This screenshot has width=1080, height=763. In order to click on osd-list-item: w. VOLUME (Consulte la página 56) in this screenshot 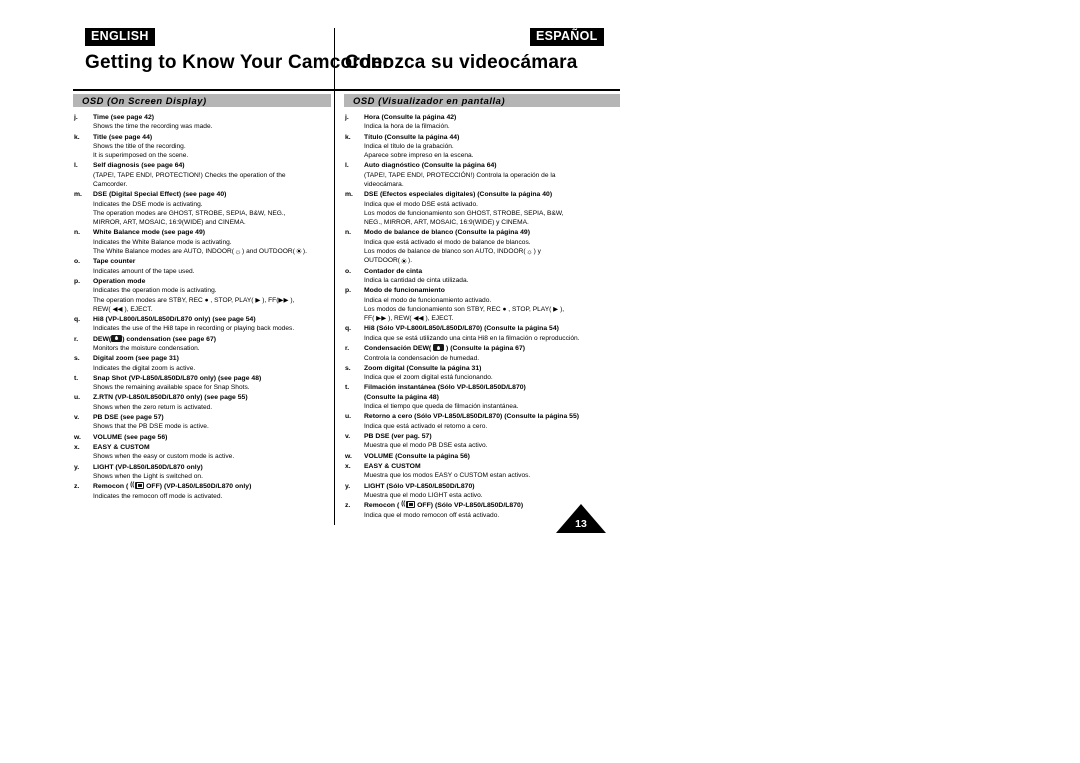, I will do `click(482, 456)`.